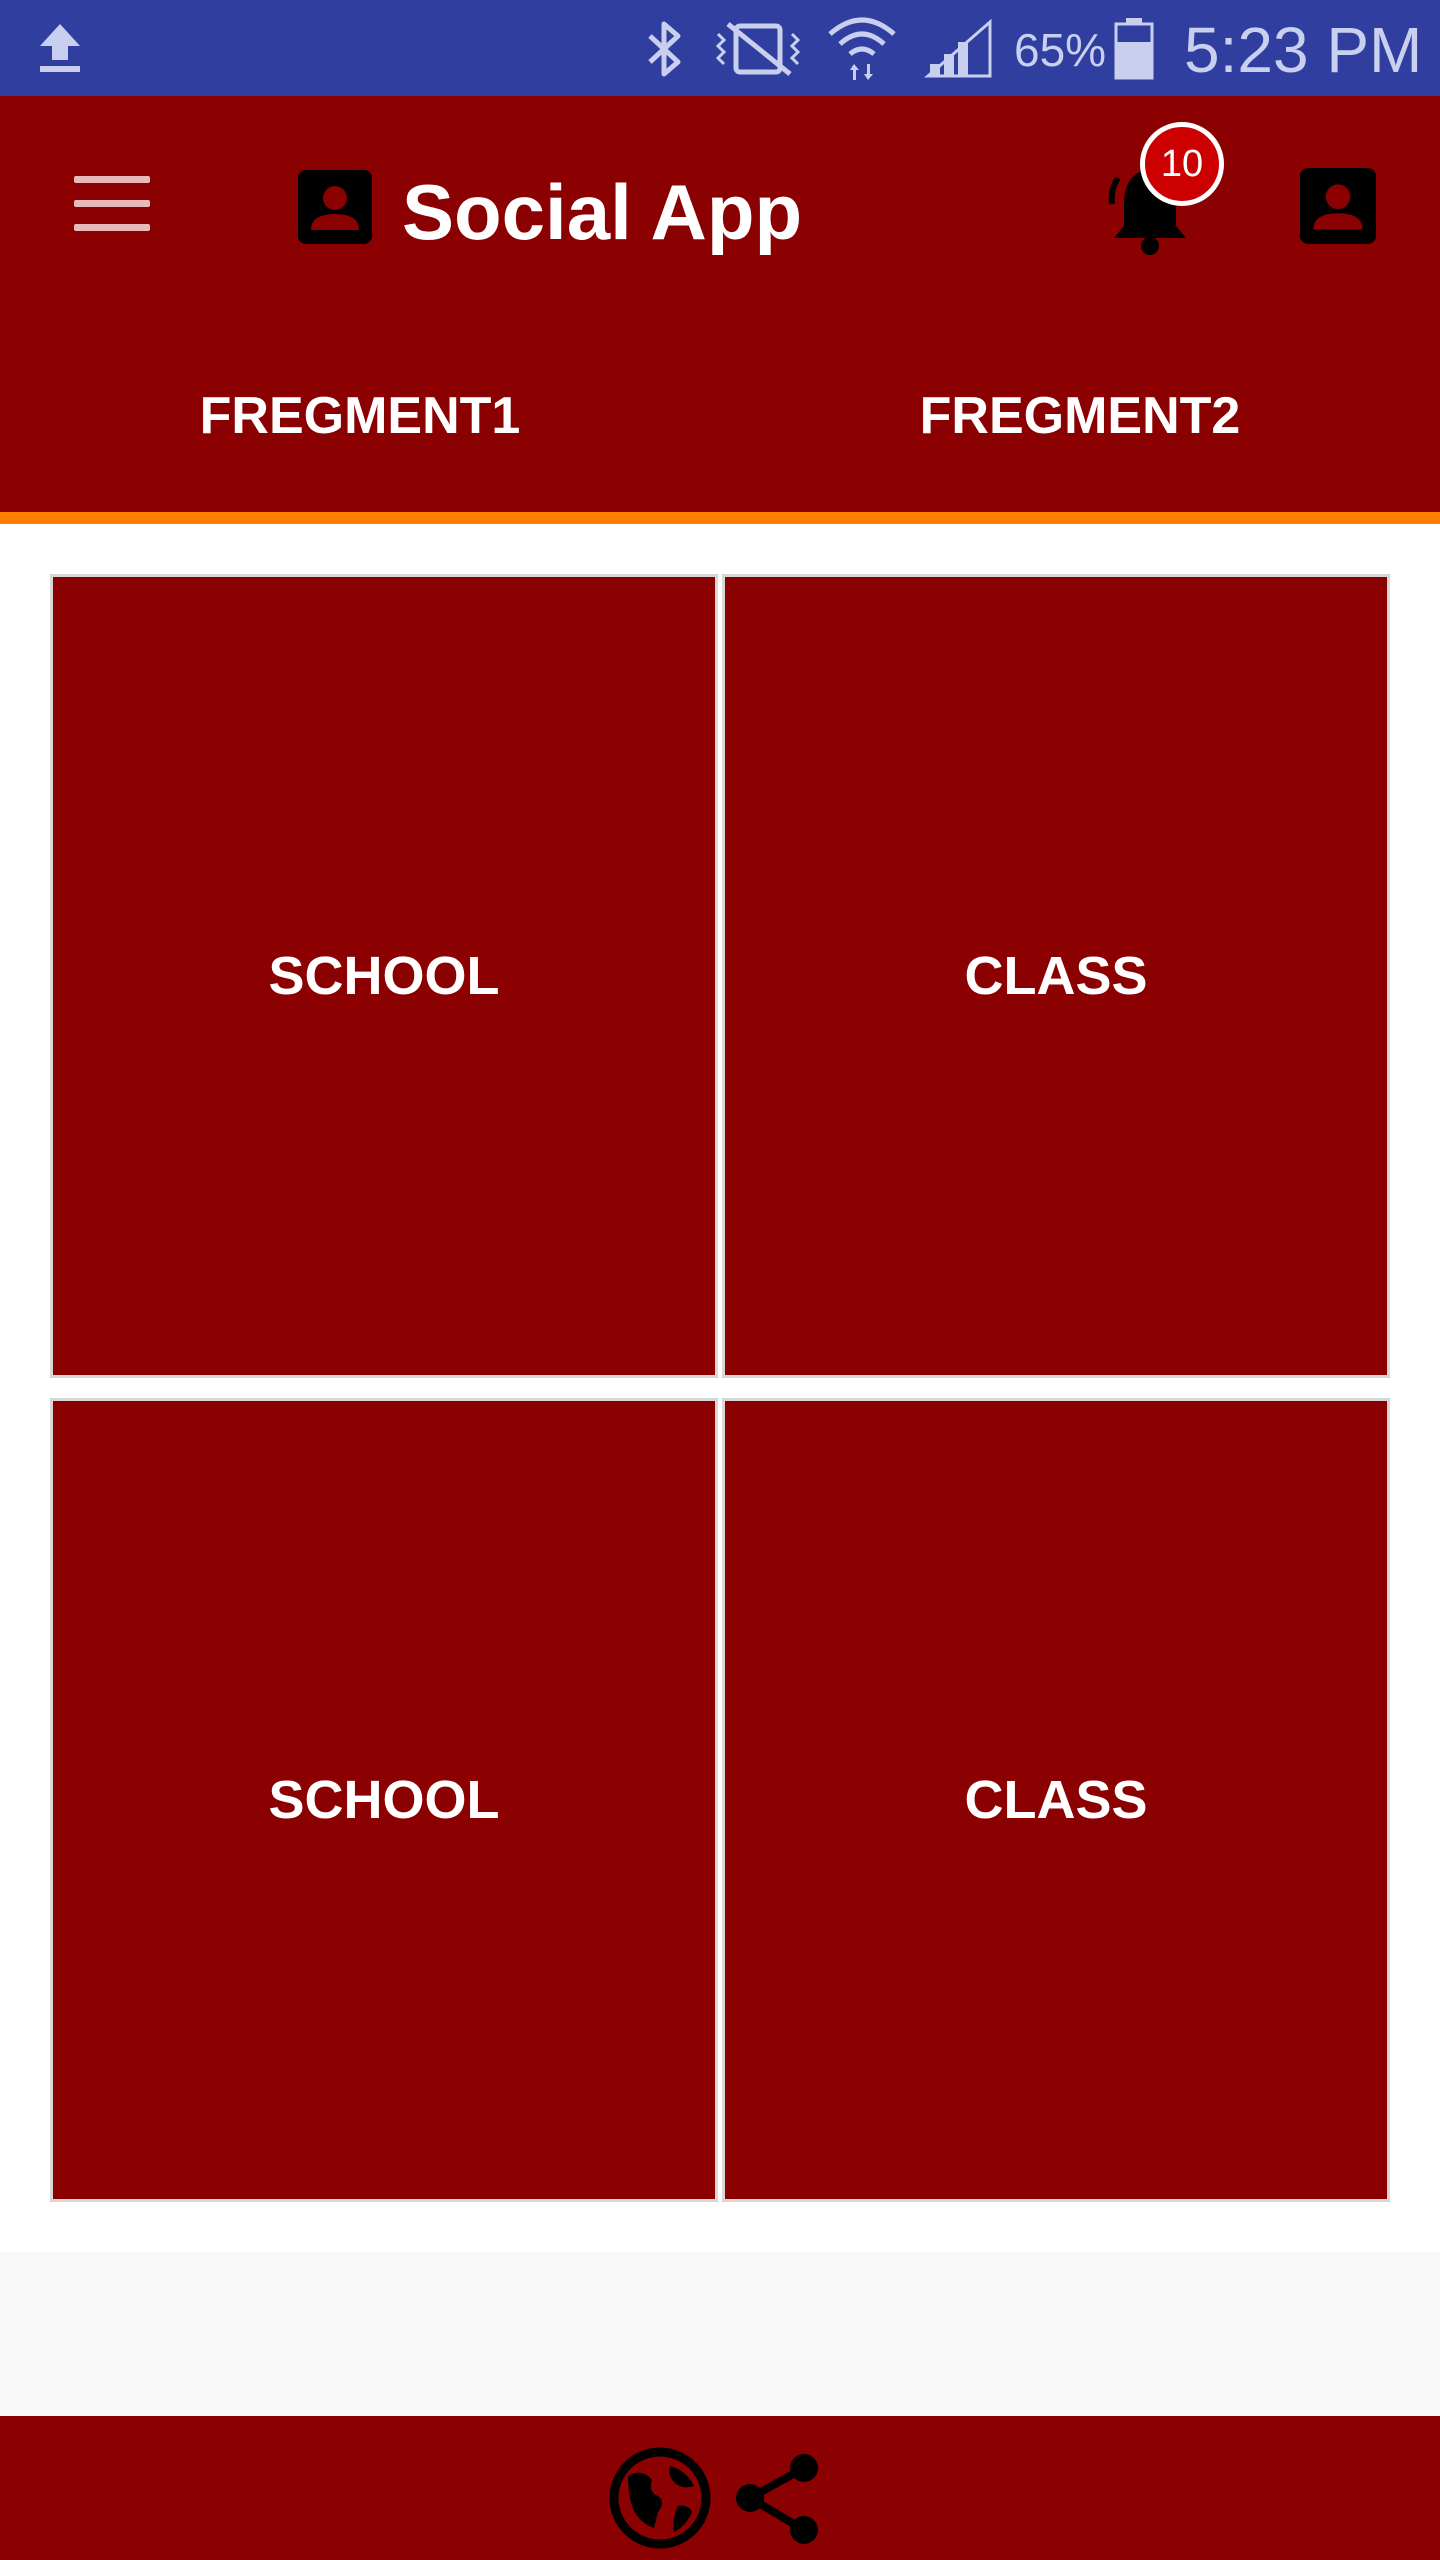 This screenshot has width=1440, height=2560. I want to click on status-clock: 5:23 PM, so click(1303, 50).